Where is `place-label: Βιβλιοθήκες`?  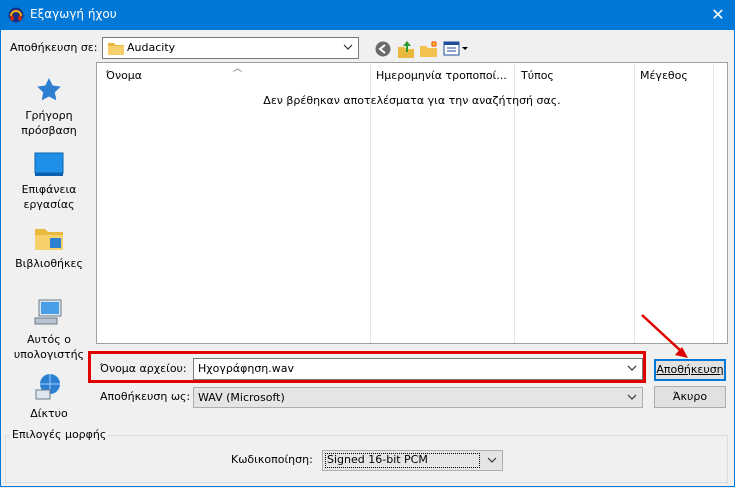
place-label: Βιβλιοθήκες is located at coordinates (49, 263).